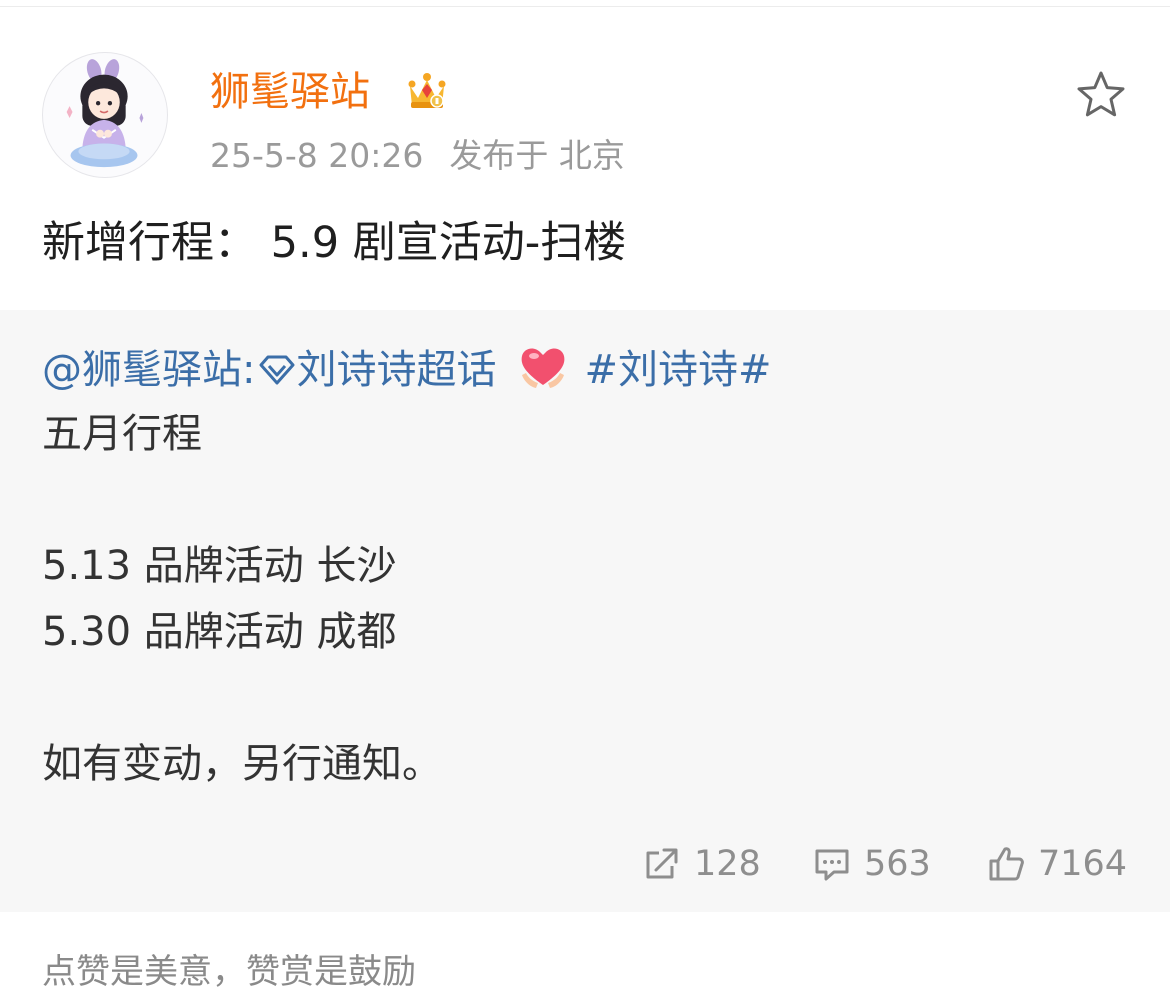 The height and width of the screenshot is (1004, 1170). I want to click on diamond-icon, so click(277, 370).